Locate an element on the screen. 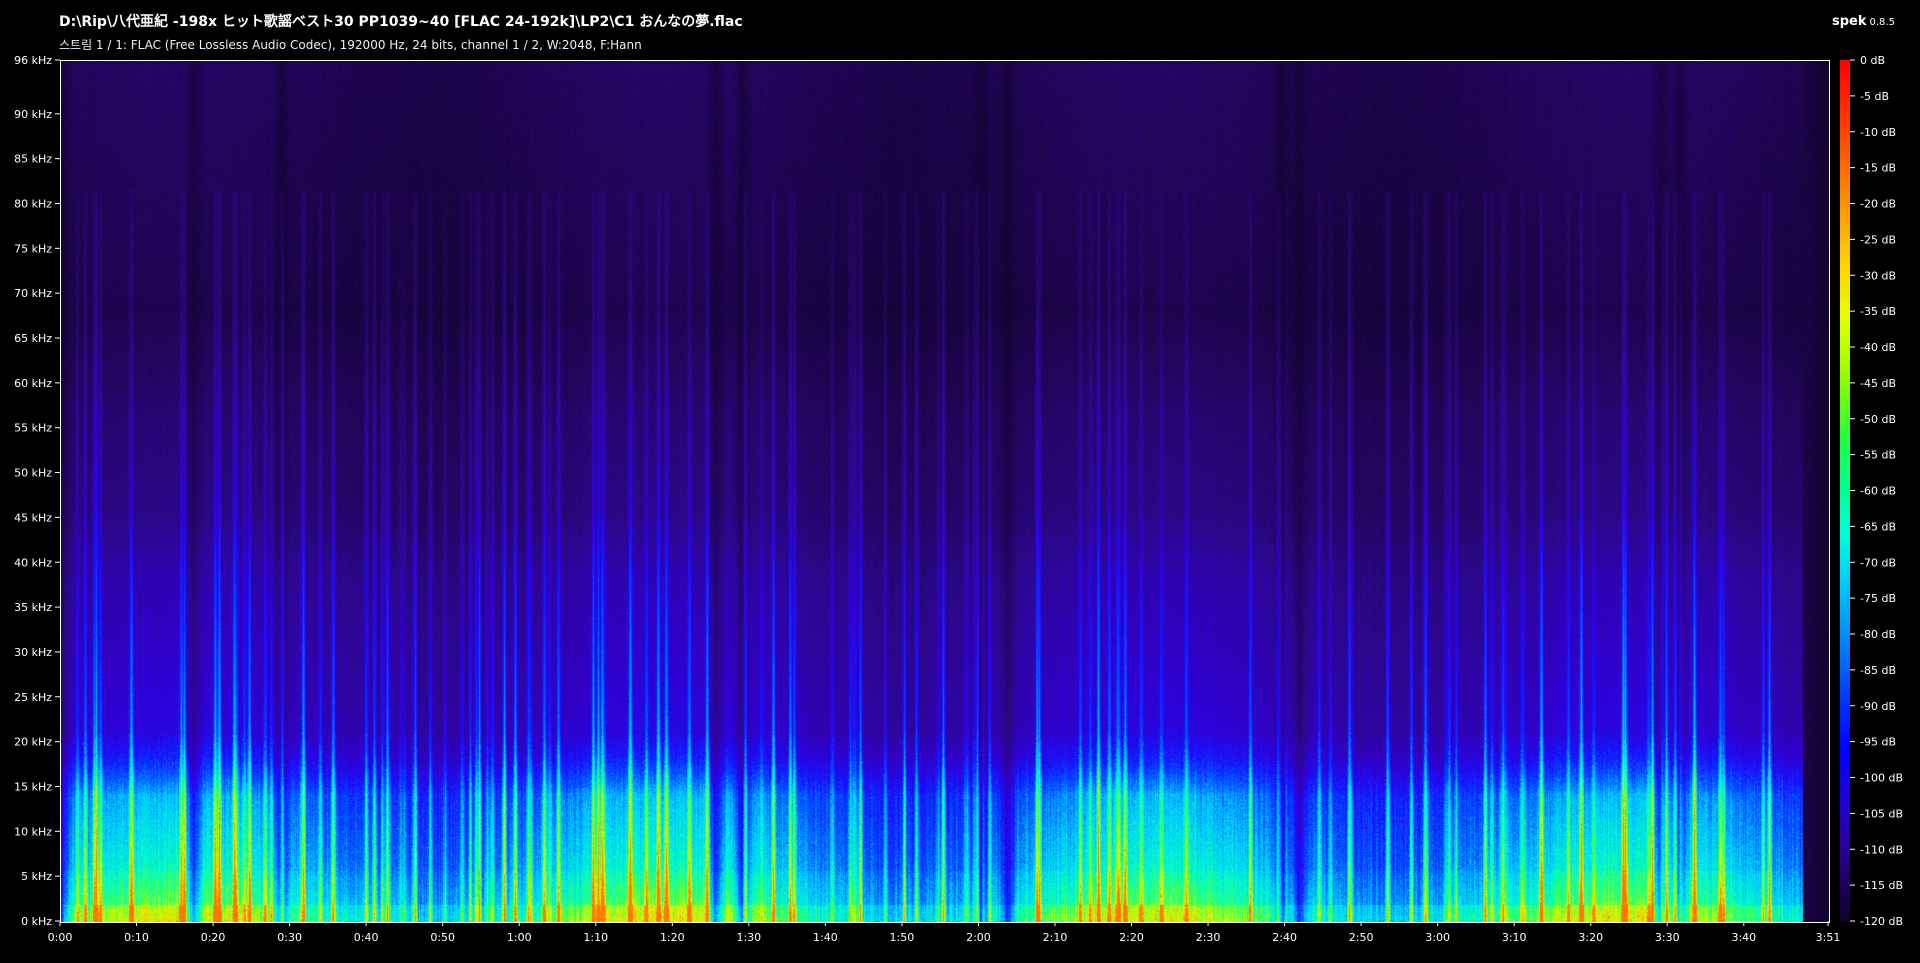 The height and width of the screenshot is (963, 1920). time-tick-label: 0:20 is located at coordinates (213, 937).